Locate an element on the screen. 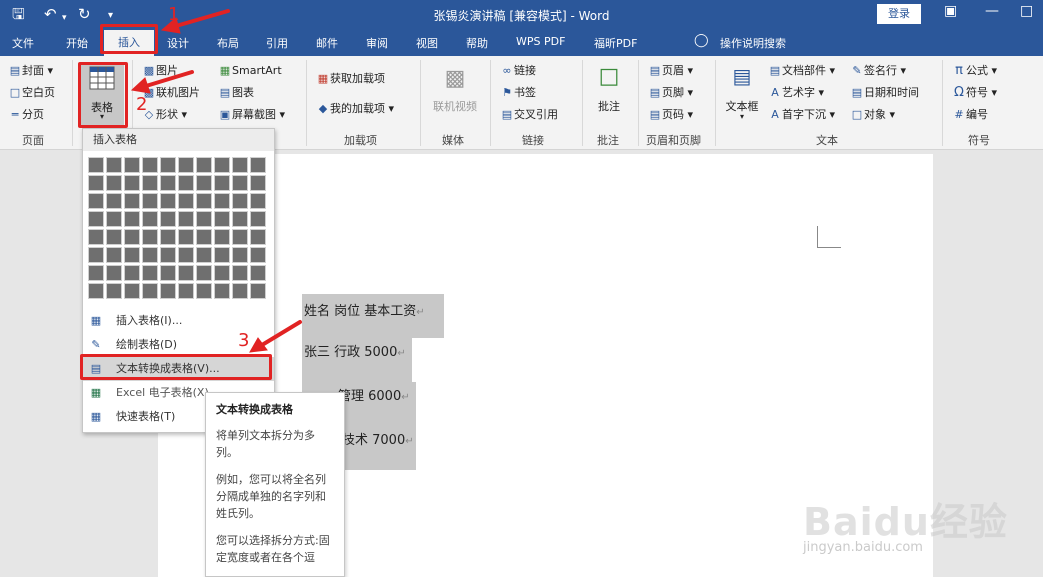 The height and width of the screenshot is (577, 1043). link-button: ∞ 链接 is located at coordinates (518, 71).